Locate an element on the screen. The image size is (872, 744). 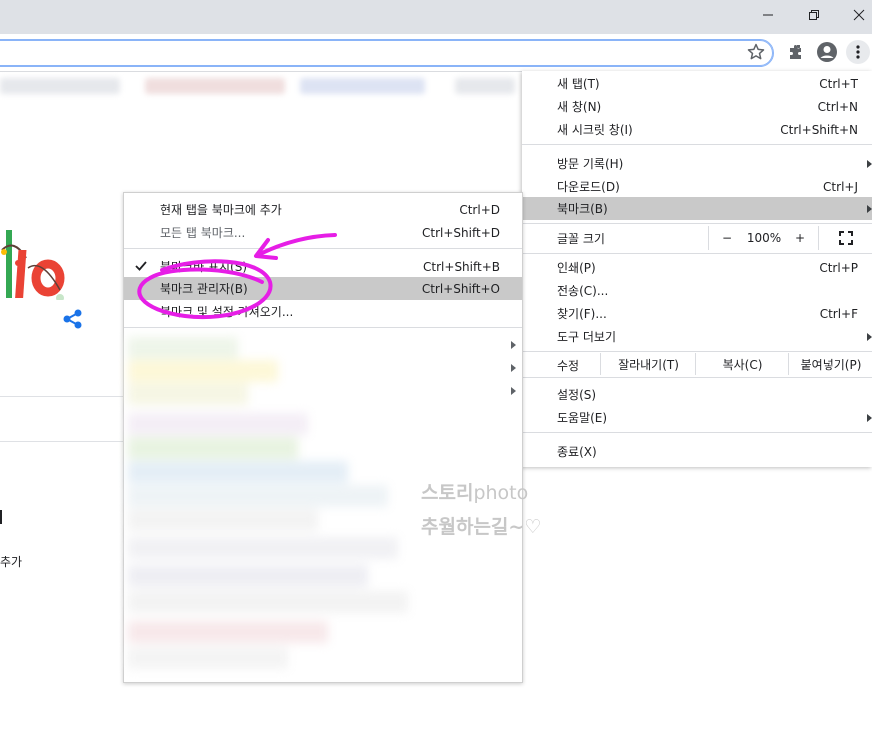
menu-item-new-tab: 새 탭(T) Ctrl+T is located at coordinates (697, 83).